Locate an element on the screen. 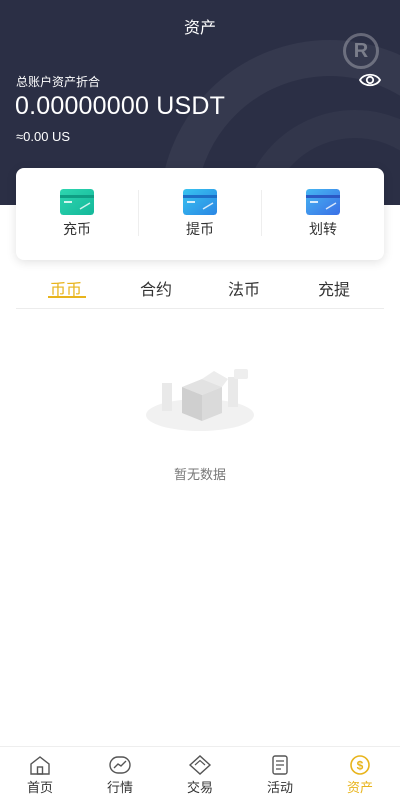  action-card: 充币 提币 划转 is located at coordinates (200, 214).